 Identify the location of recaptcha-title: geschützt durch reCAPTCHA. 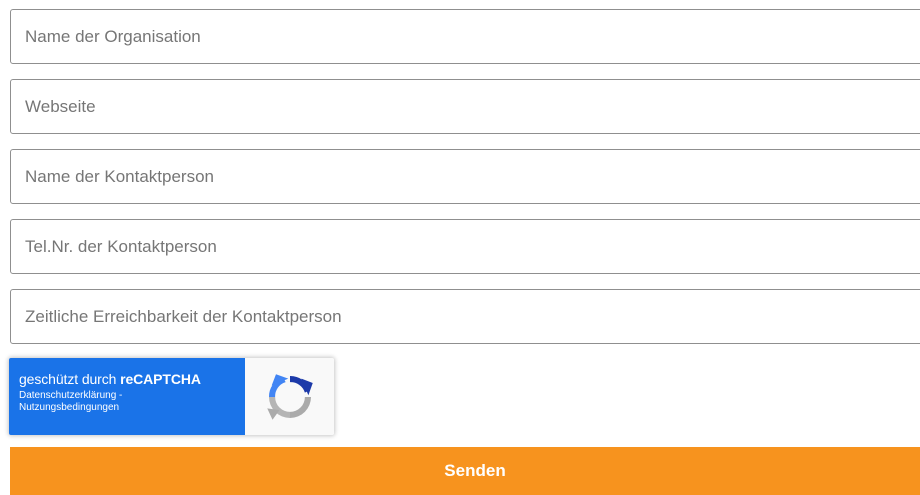
(132, 379).